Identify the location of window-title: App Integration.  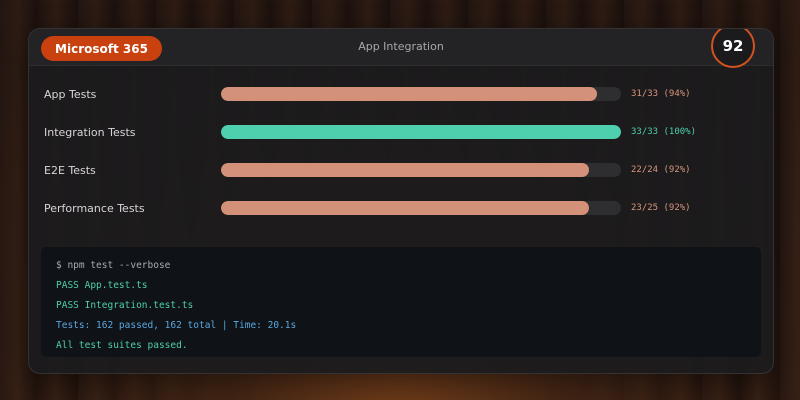
(401, 46).